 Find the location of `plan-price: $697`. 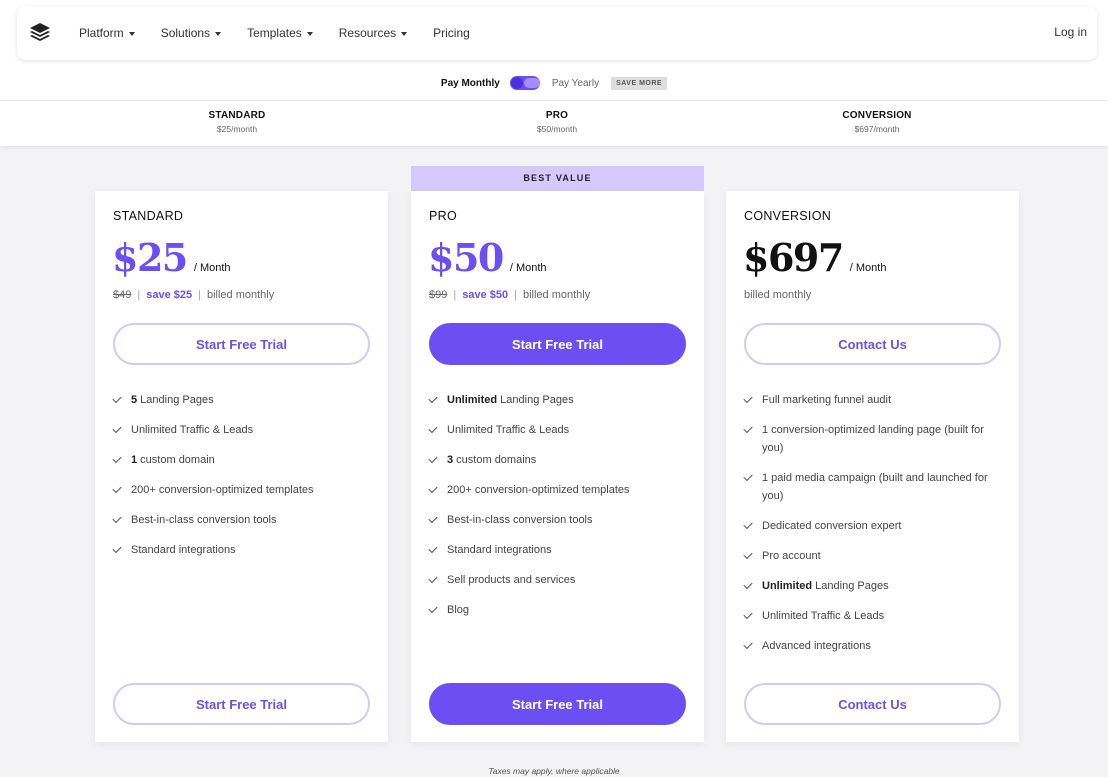

plan-price: $697 is located at coordinates (793, 257).